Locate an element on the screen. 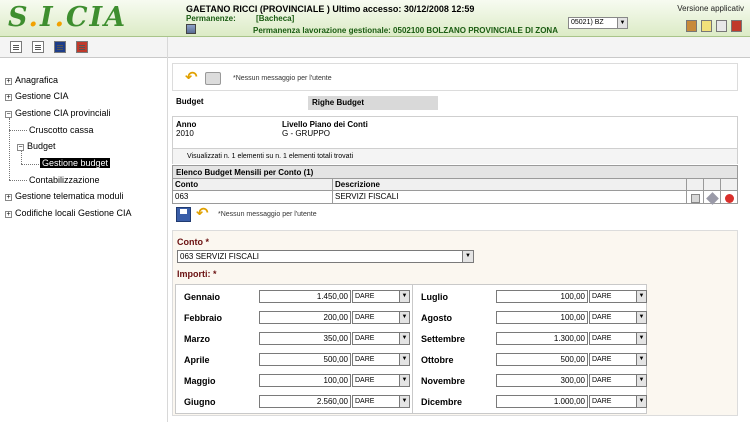 This screenshot has height=422, width=750. notes-icon is located at coordinates (706, 26).